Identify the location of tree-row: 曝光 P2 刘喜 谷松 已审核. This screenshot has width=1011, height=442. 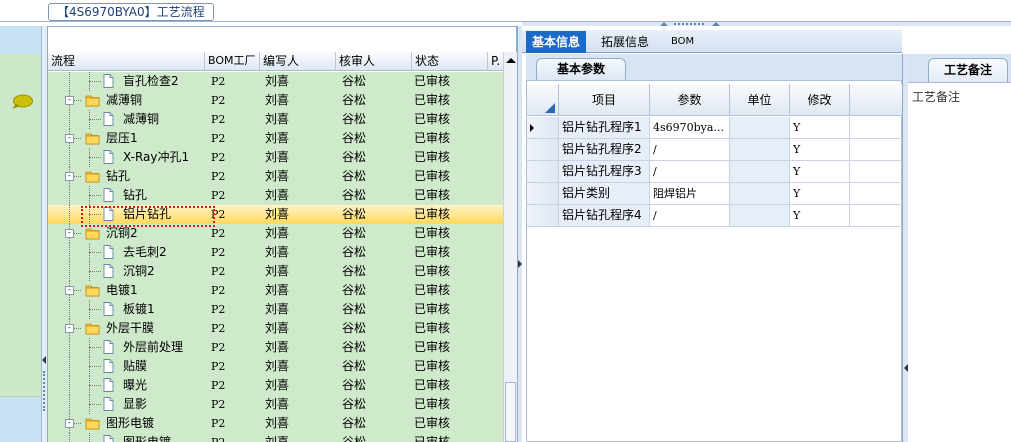
(275, 385).